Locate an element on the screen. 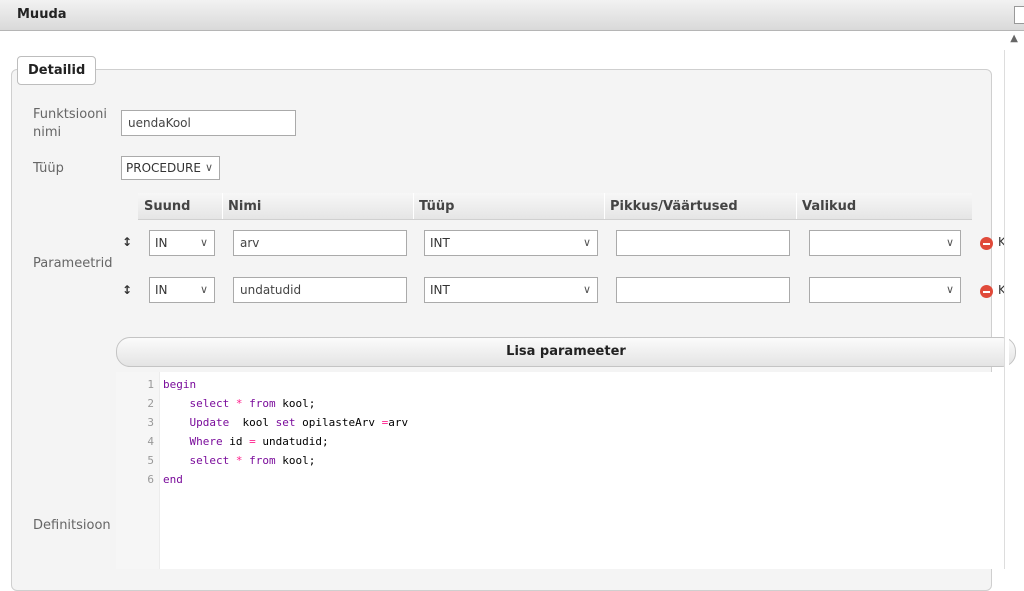 The width and height of the screenshot is (1024, 591). add-parameter-button: Lisa parameeter is located at coordinates (566, 352).